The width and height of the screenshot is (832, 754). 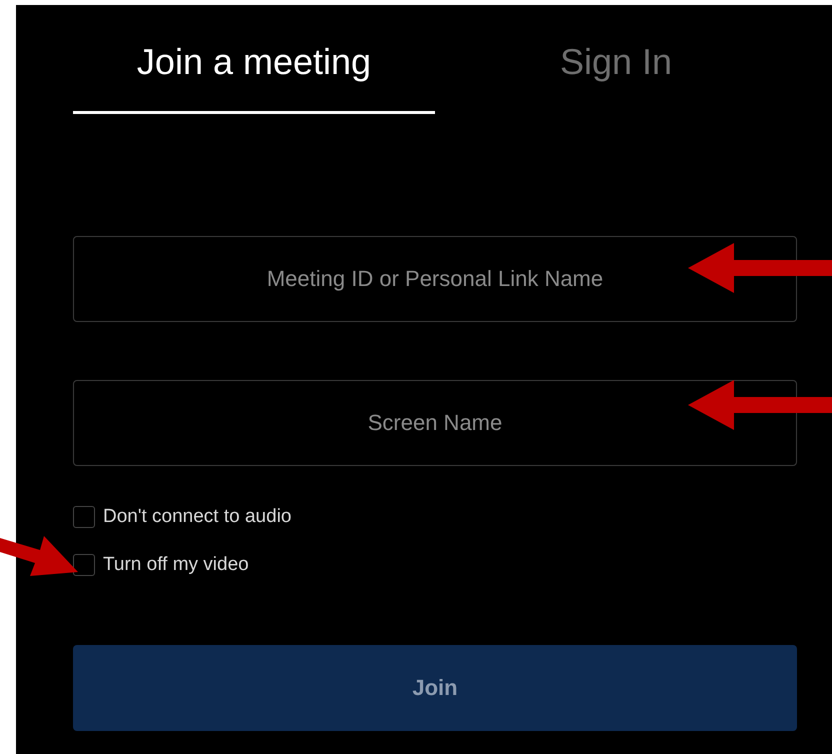 I want to click on checkbox-label: Turn off my video, so click(x=176, y=565).